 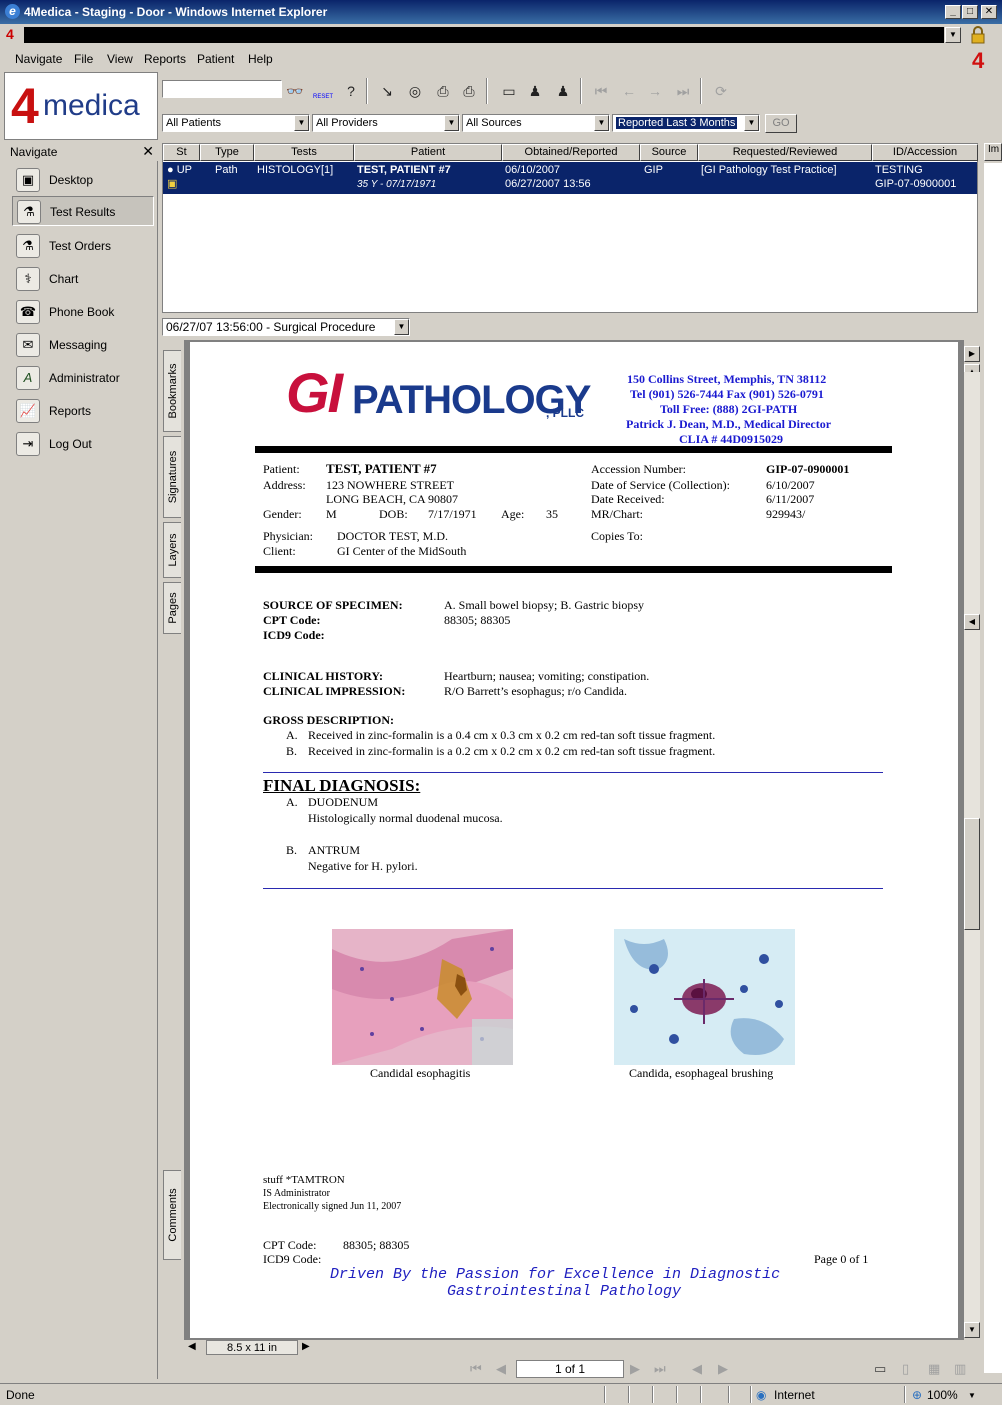 I want to click on nav-desktop: ▣ Desktop, so click(x=83, y=180).